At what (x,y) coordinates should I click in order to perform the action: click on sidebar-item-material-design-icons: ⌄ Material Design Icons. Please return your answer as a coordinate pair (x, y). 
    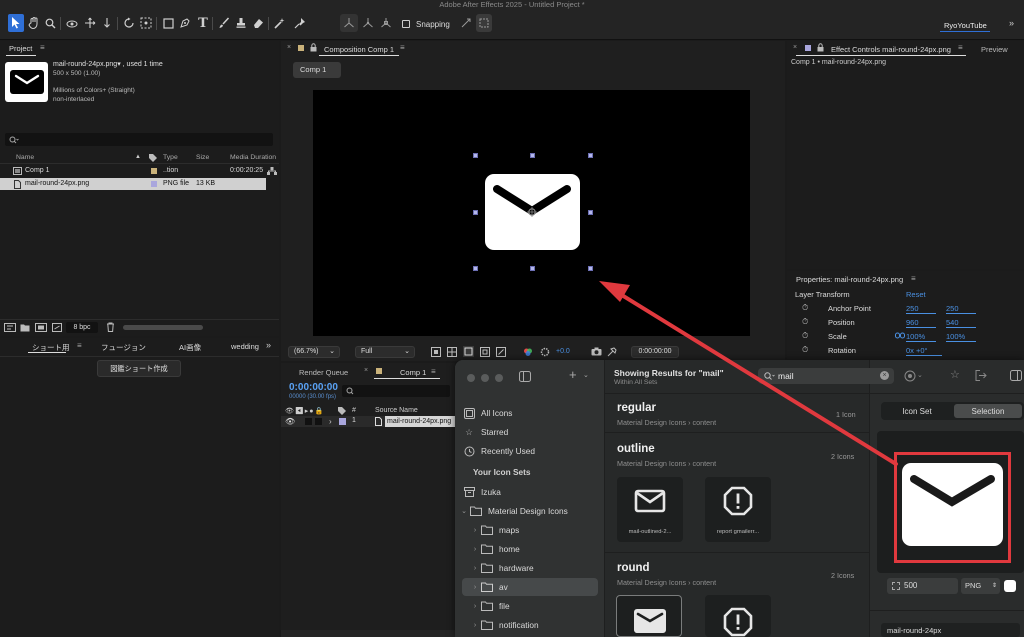
    Looking at the image, I should click on (528, 511).